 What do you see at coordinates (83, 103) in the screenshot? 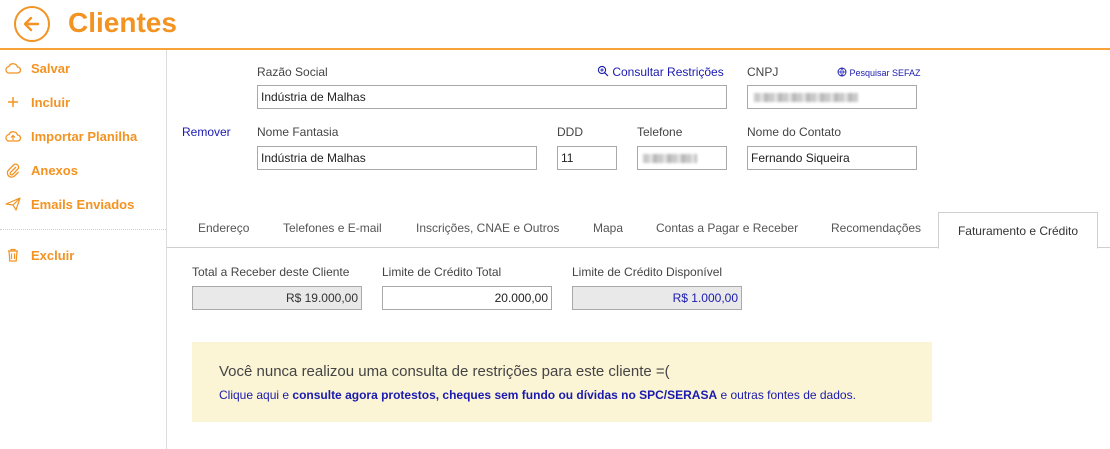
I see `sidebar-item-incluir: Incluir` at bounding box center [83, 103].